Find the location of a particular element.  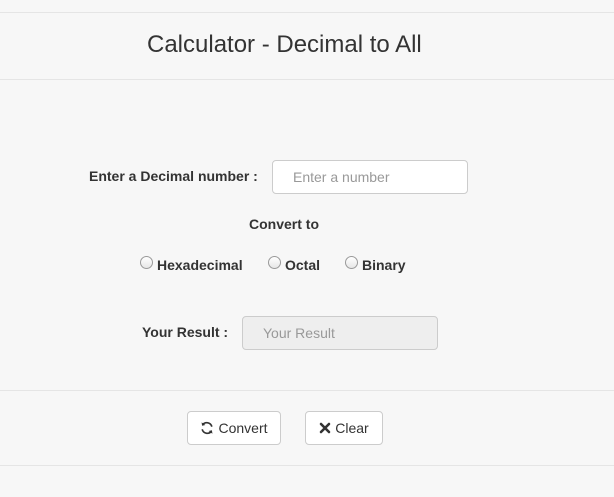

refresh-icon is located at coordinates (207, 428).